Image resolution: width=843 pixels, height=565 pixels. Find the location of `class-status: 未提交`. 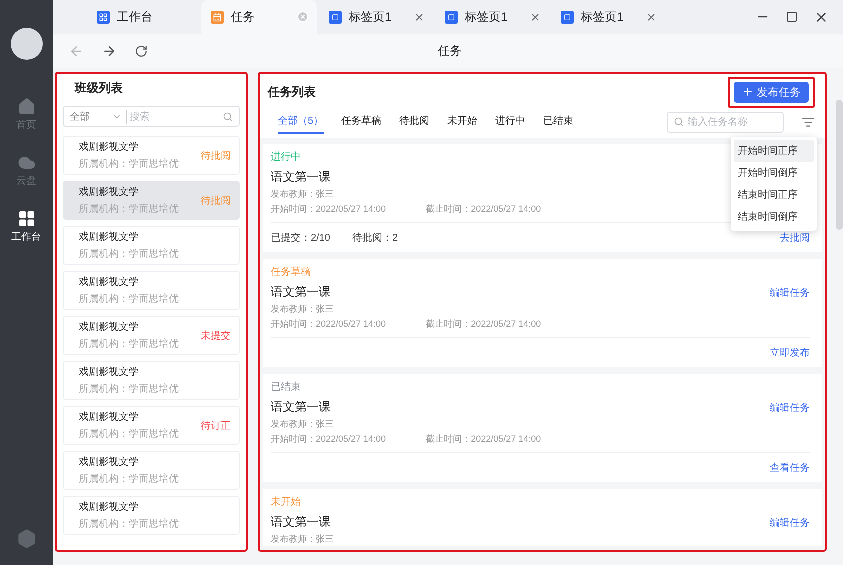

class-status: 未提交 is located at coordinates (216, 336).